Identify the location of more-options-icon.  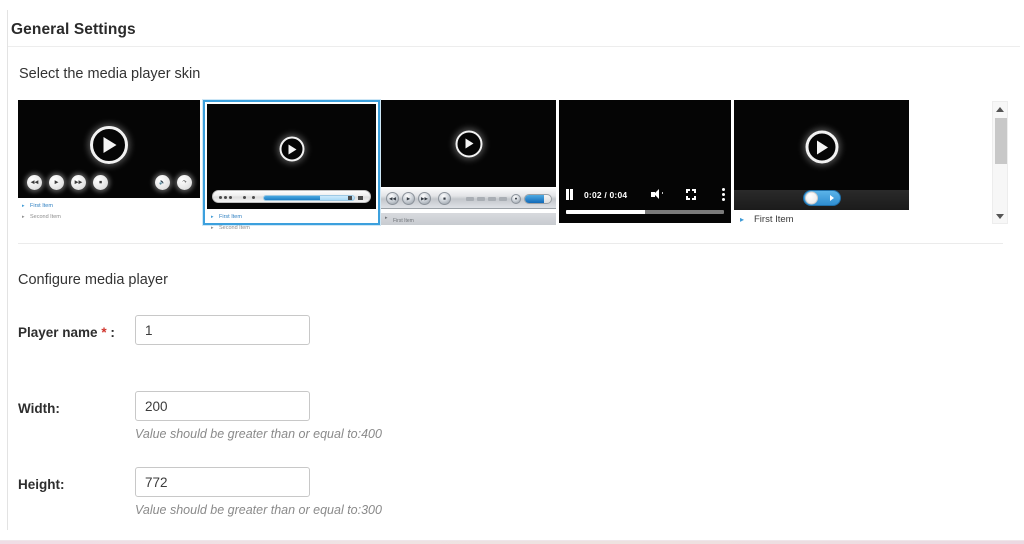
(723, 194).